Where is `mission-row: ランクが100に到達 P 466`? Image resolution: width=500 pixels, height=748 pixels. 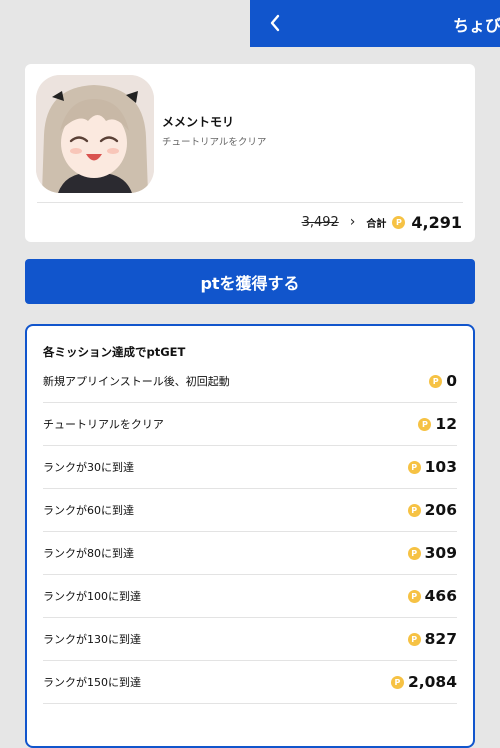
mission-row: ランクが100に到達 P 466 is located at coordinates (250, 596).